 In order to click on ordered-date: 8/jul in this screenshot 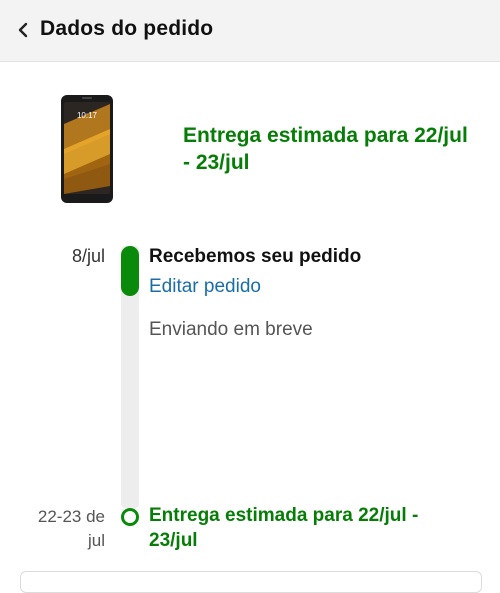, I will do `click(88, 256)`.